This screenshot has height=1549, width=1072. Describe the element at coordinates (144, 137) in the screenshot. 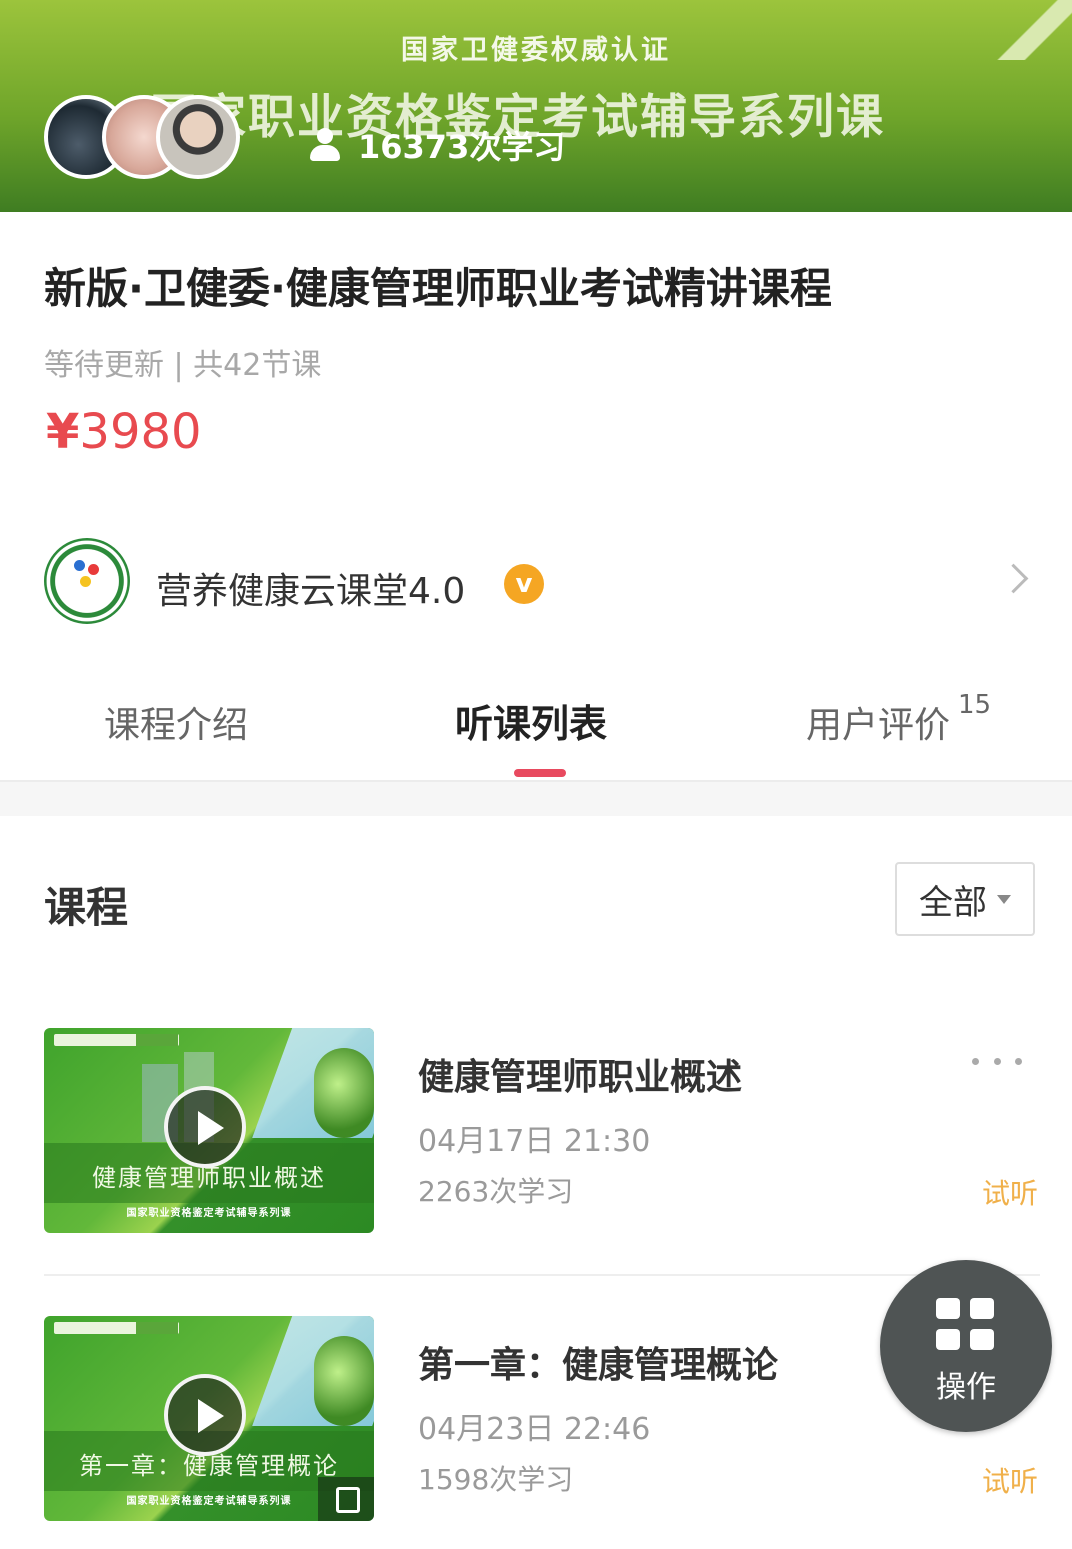

I see `learner-avatars` at that location.